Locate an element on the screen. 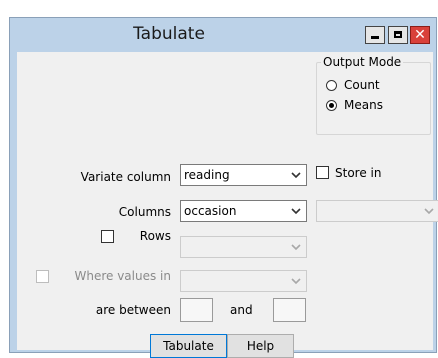 The width and height of the screenshot is (438, 358). columns-dropdown: occasion is located at coordinates (243, 211).